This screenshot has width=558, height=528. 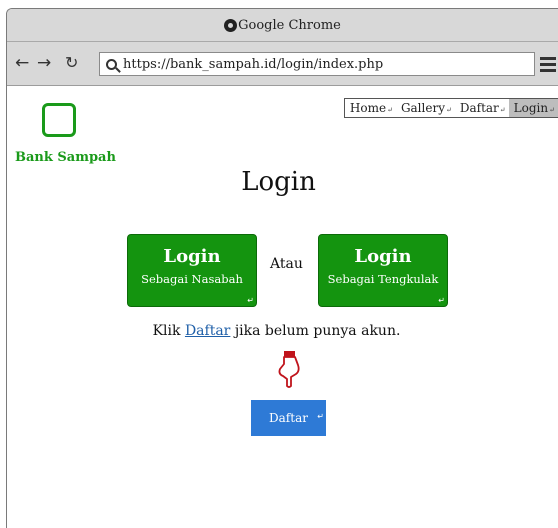 I want to click on chrome-logo-icon, so click(x=231, y=25).